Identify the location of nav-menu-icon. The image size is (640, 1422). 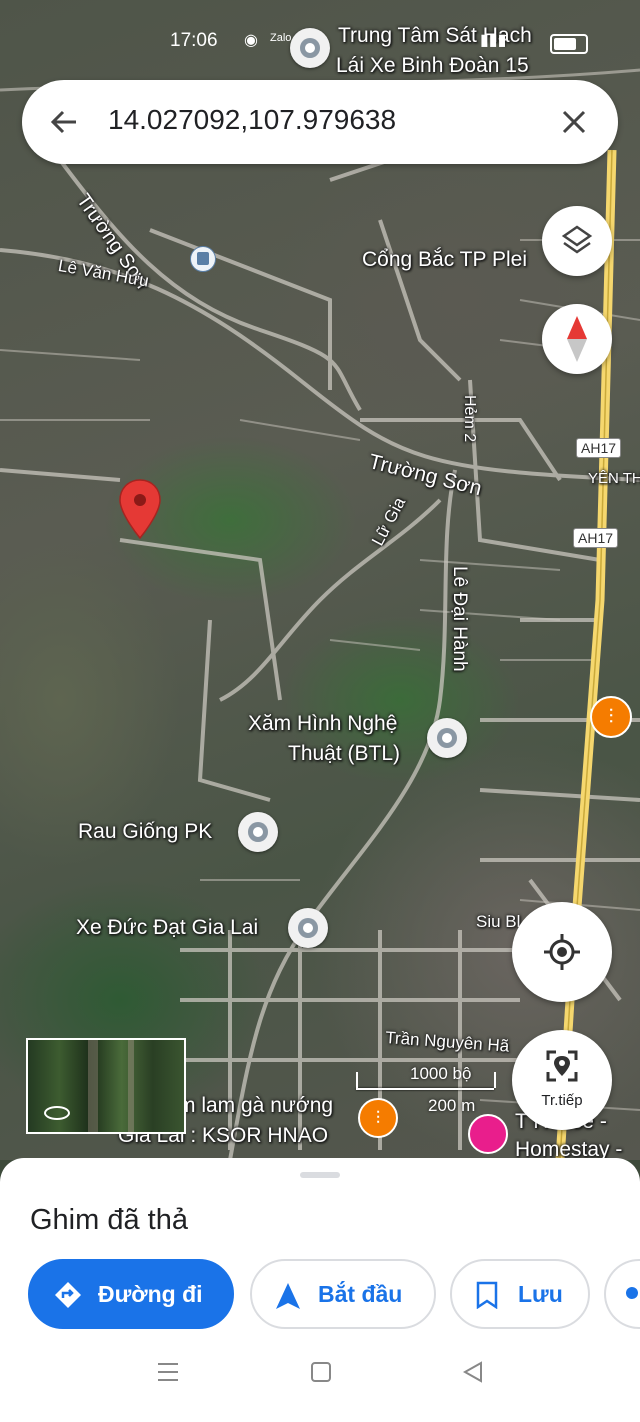
(168, 1374).